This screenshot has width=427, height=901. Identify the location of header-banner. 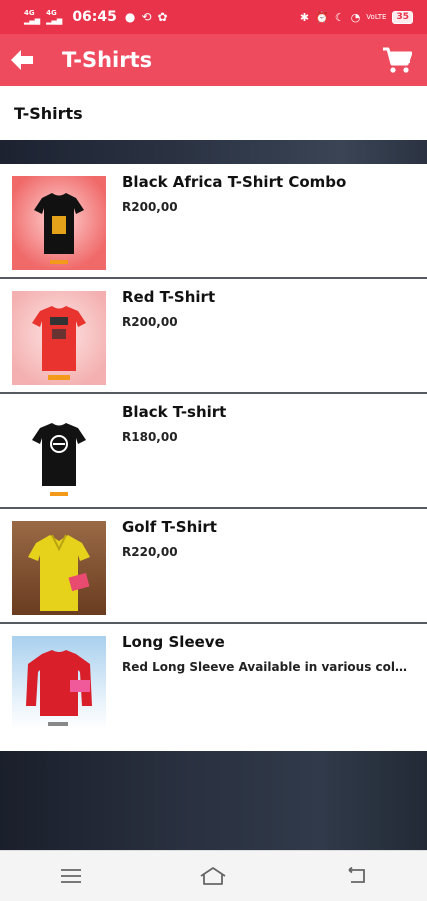
(213, 152).